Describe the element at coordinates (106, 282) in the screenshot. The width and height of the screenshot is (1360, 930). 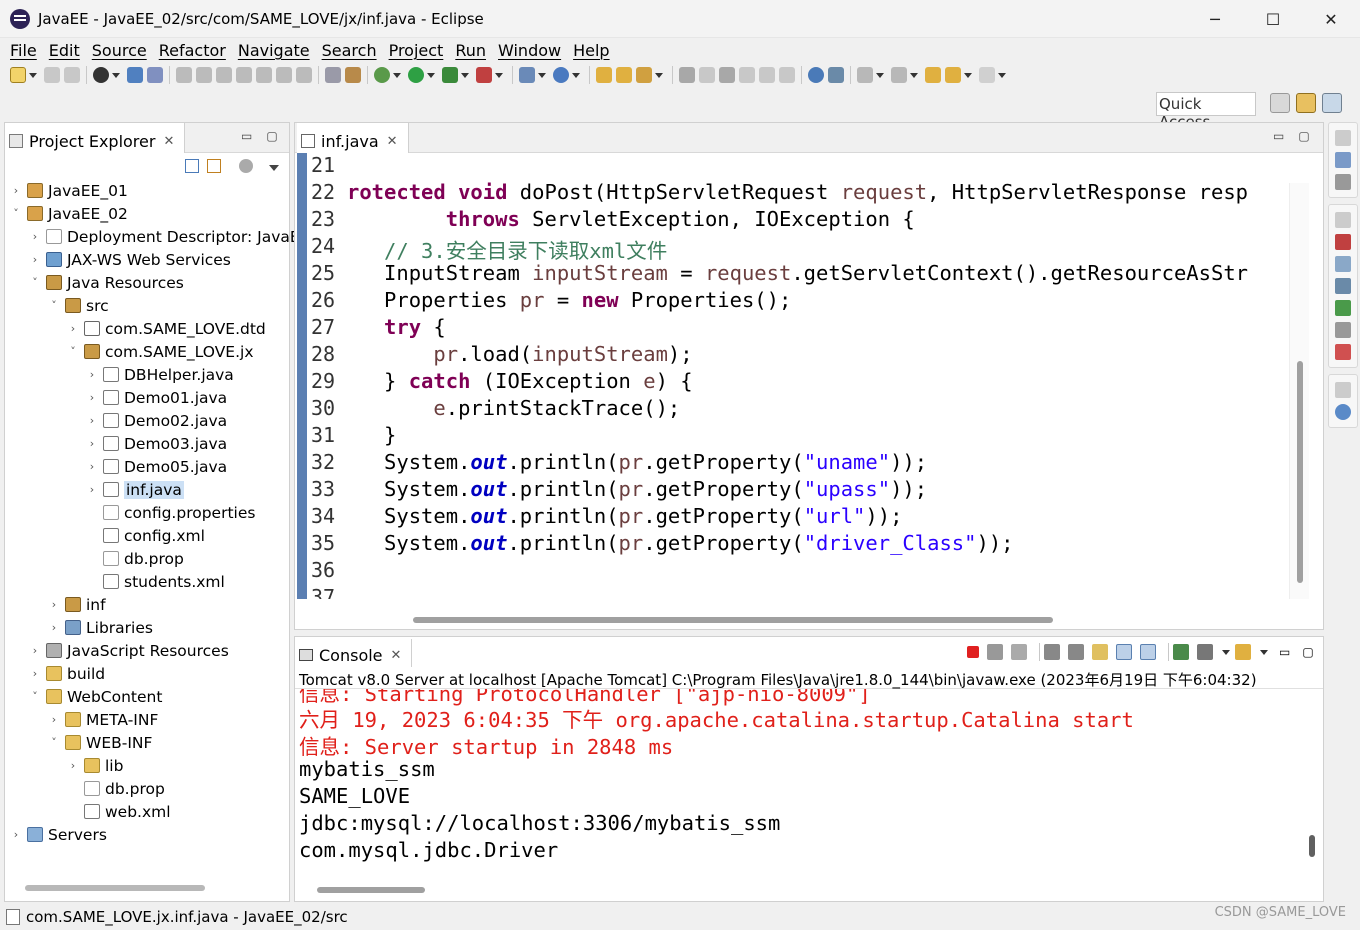
I see `tree-item-java-resources: ˅ Java Resources` at that location.